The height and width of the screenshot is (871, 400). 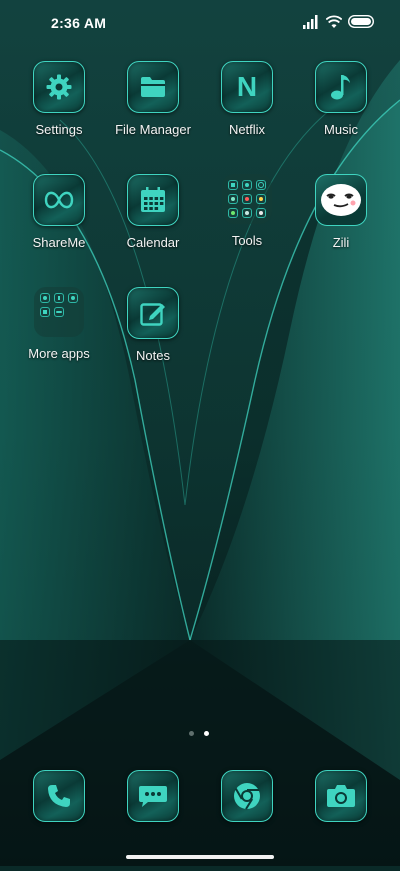 What do you see at coordinates (153, 87) in the screenshot?
I see `folder-icon` at bounding box center [153, 87].